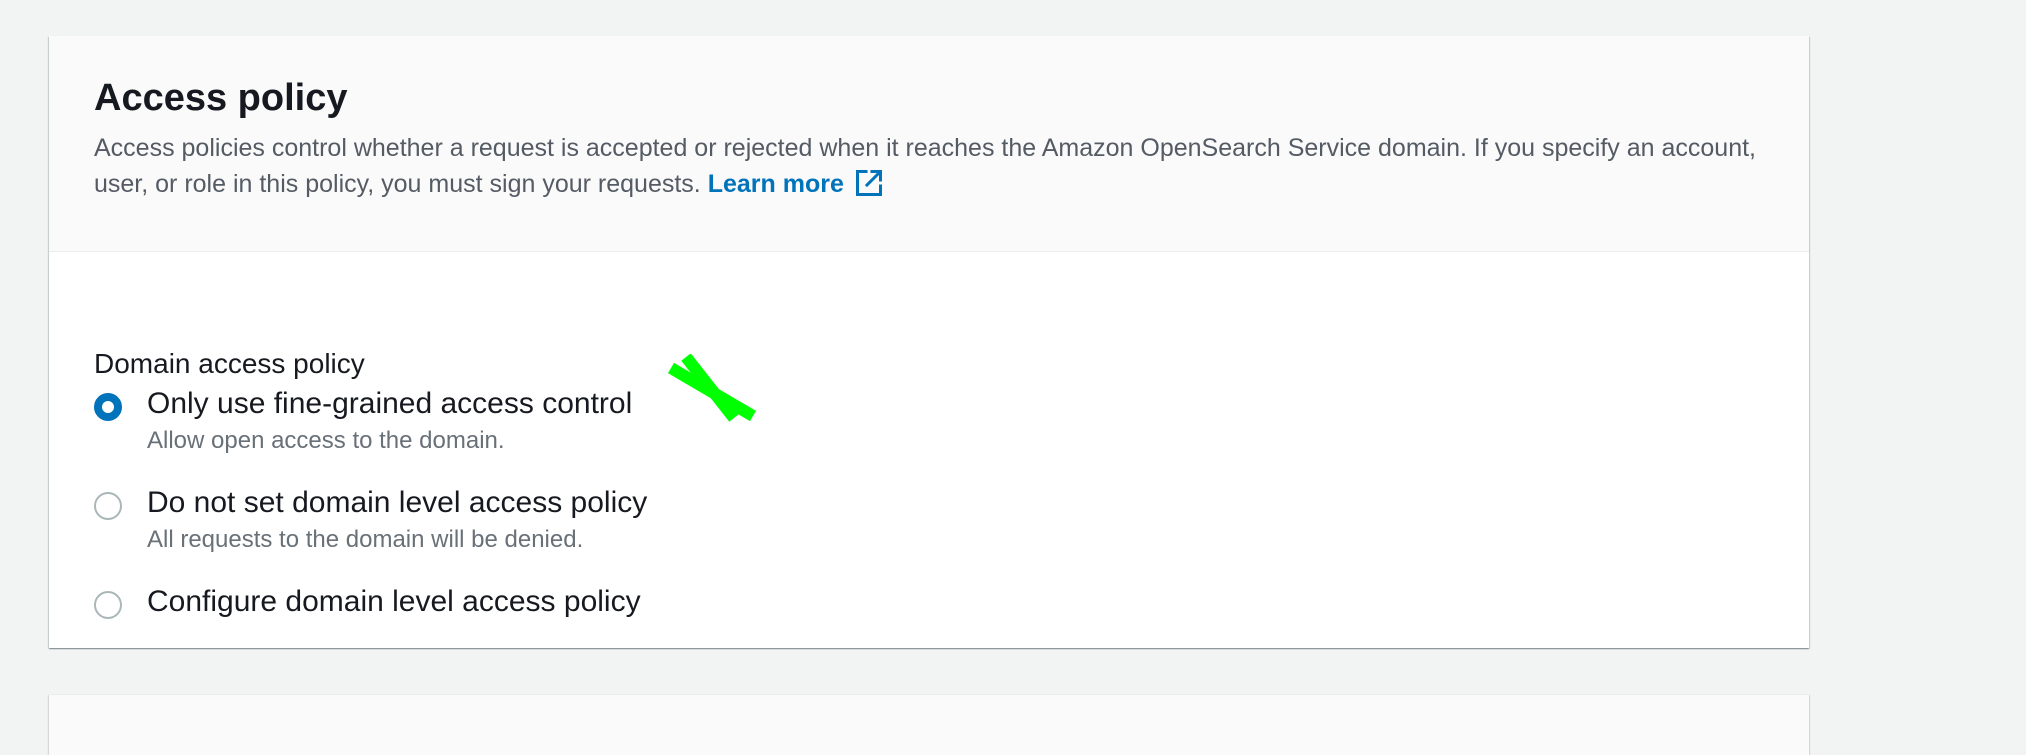 Image resolution: width=2026 pixels, height=755 pixels. I want to click on external-link-icon, so click(869, 182).